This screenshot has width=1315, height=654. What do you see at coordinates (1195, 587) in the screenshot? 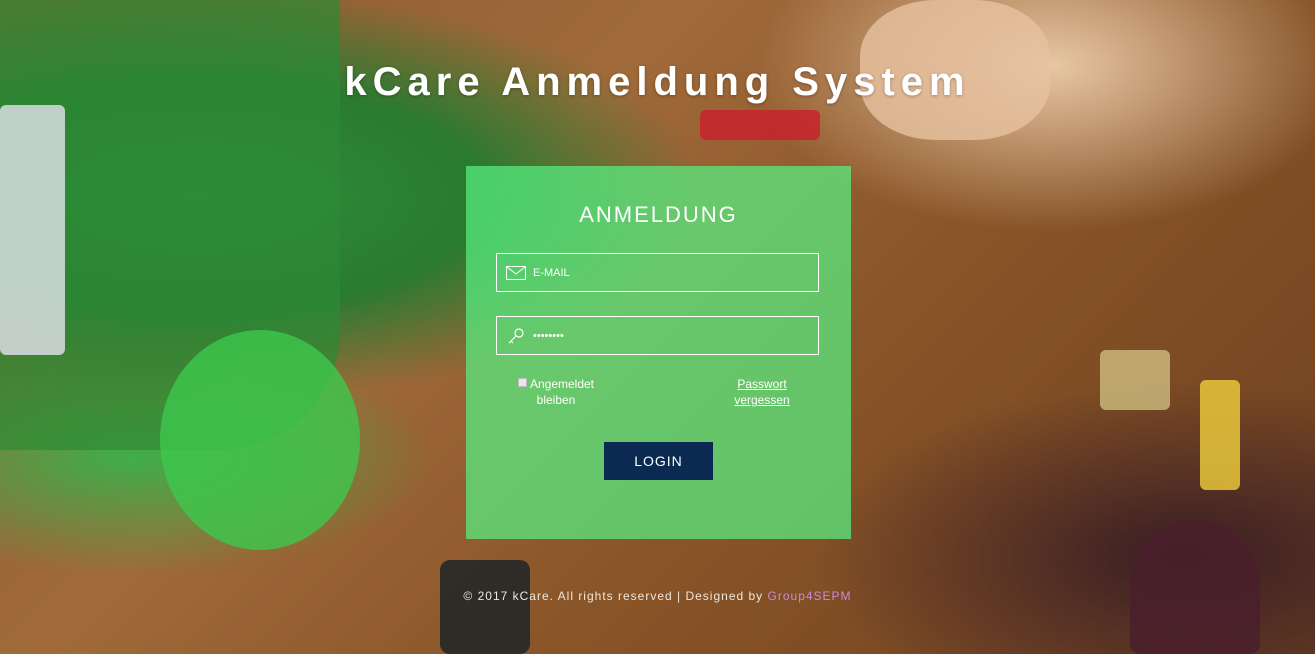
I see `toy-boat` at bounding box center [1195, 587].